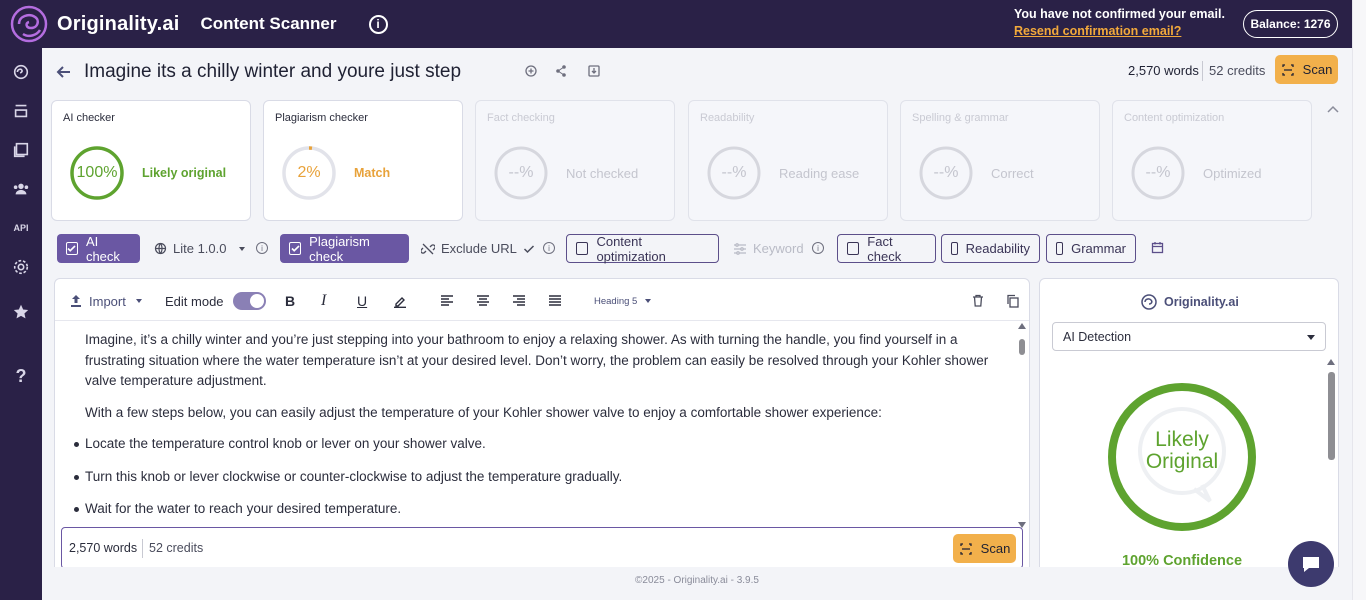  I want to click on italic-icon: I, so click(323, 300).